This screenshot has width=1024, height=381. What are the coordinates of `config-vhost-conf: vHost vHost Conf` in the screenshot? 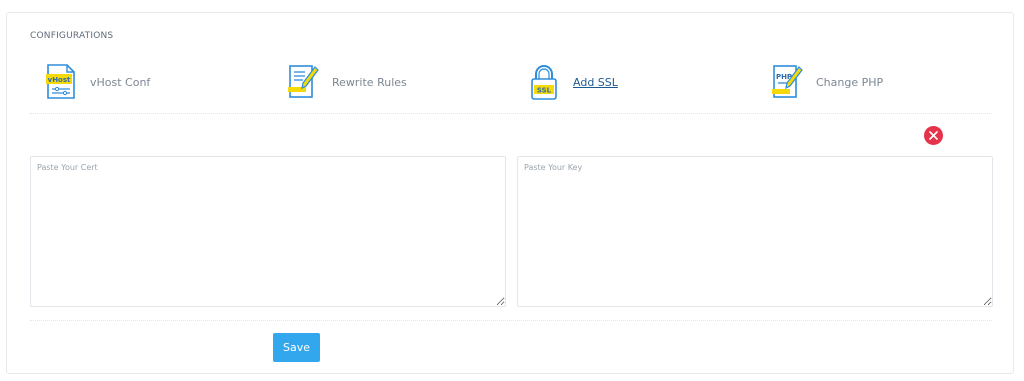 It's located at (97, 82).